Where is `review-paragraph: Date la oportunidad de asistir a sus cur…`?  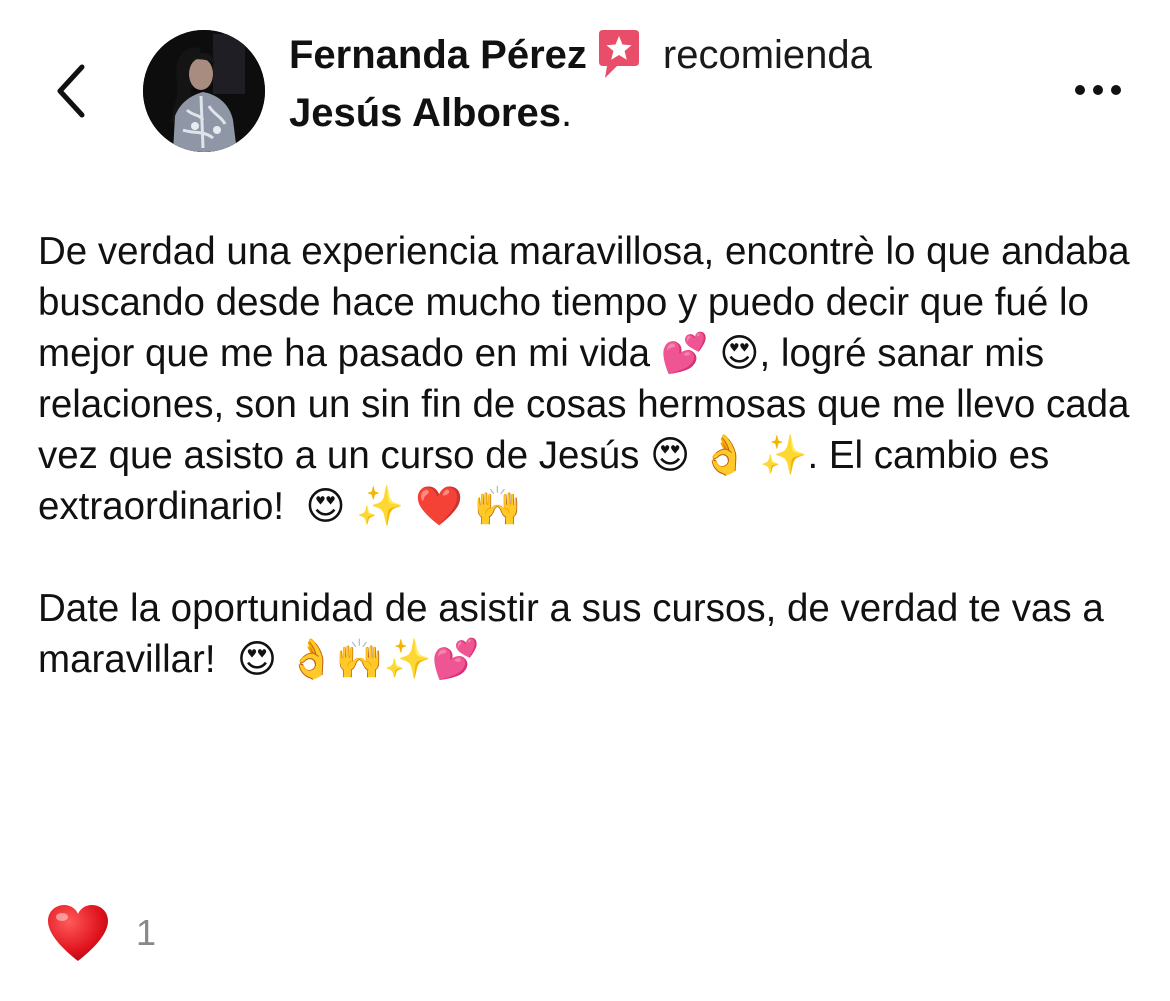 review-paragraph: Date la oportunidad de asistir a sus cur… is located at coordinates (576, 634).